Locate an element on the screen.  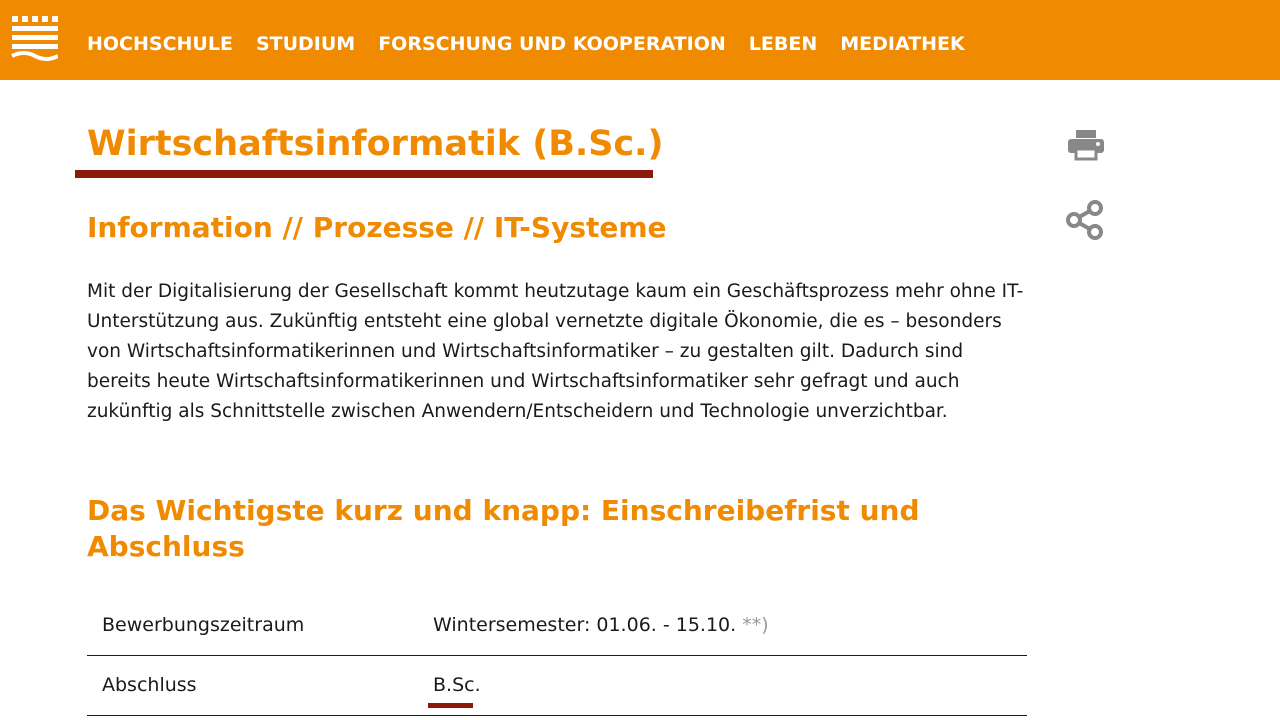
footnote-mark: **) is located at coordinates (755, 625).